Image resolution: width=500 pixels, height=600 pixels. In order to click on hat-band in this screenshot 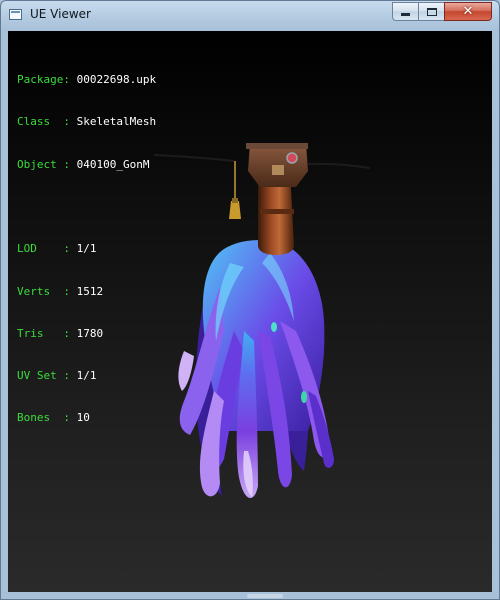, I will do `click(277, 211)`.